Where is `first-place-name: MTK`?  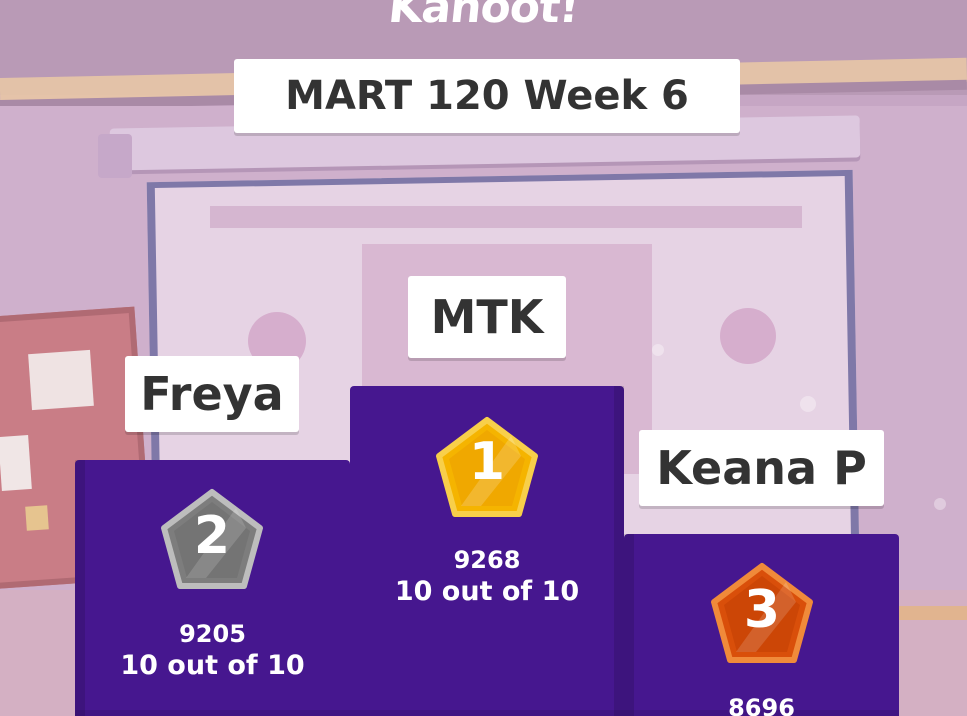 first-place-name: MTK is located at coordinates (487, 317).